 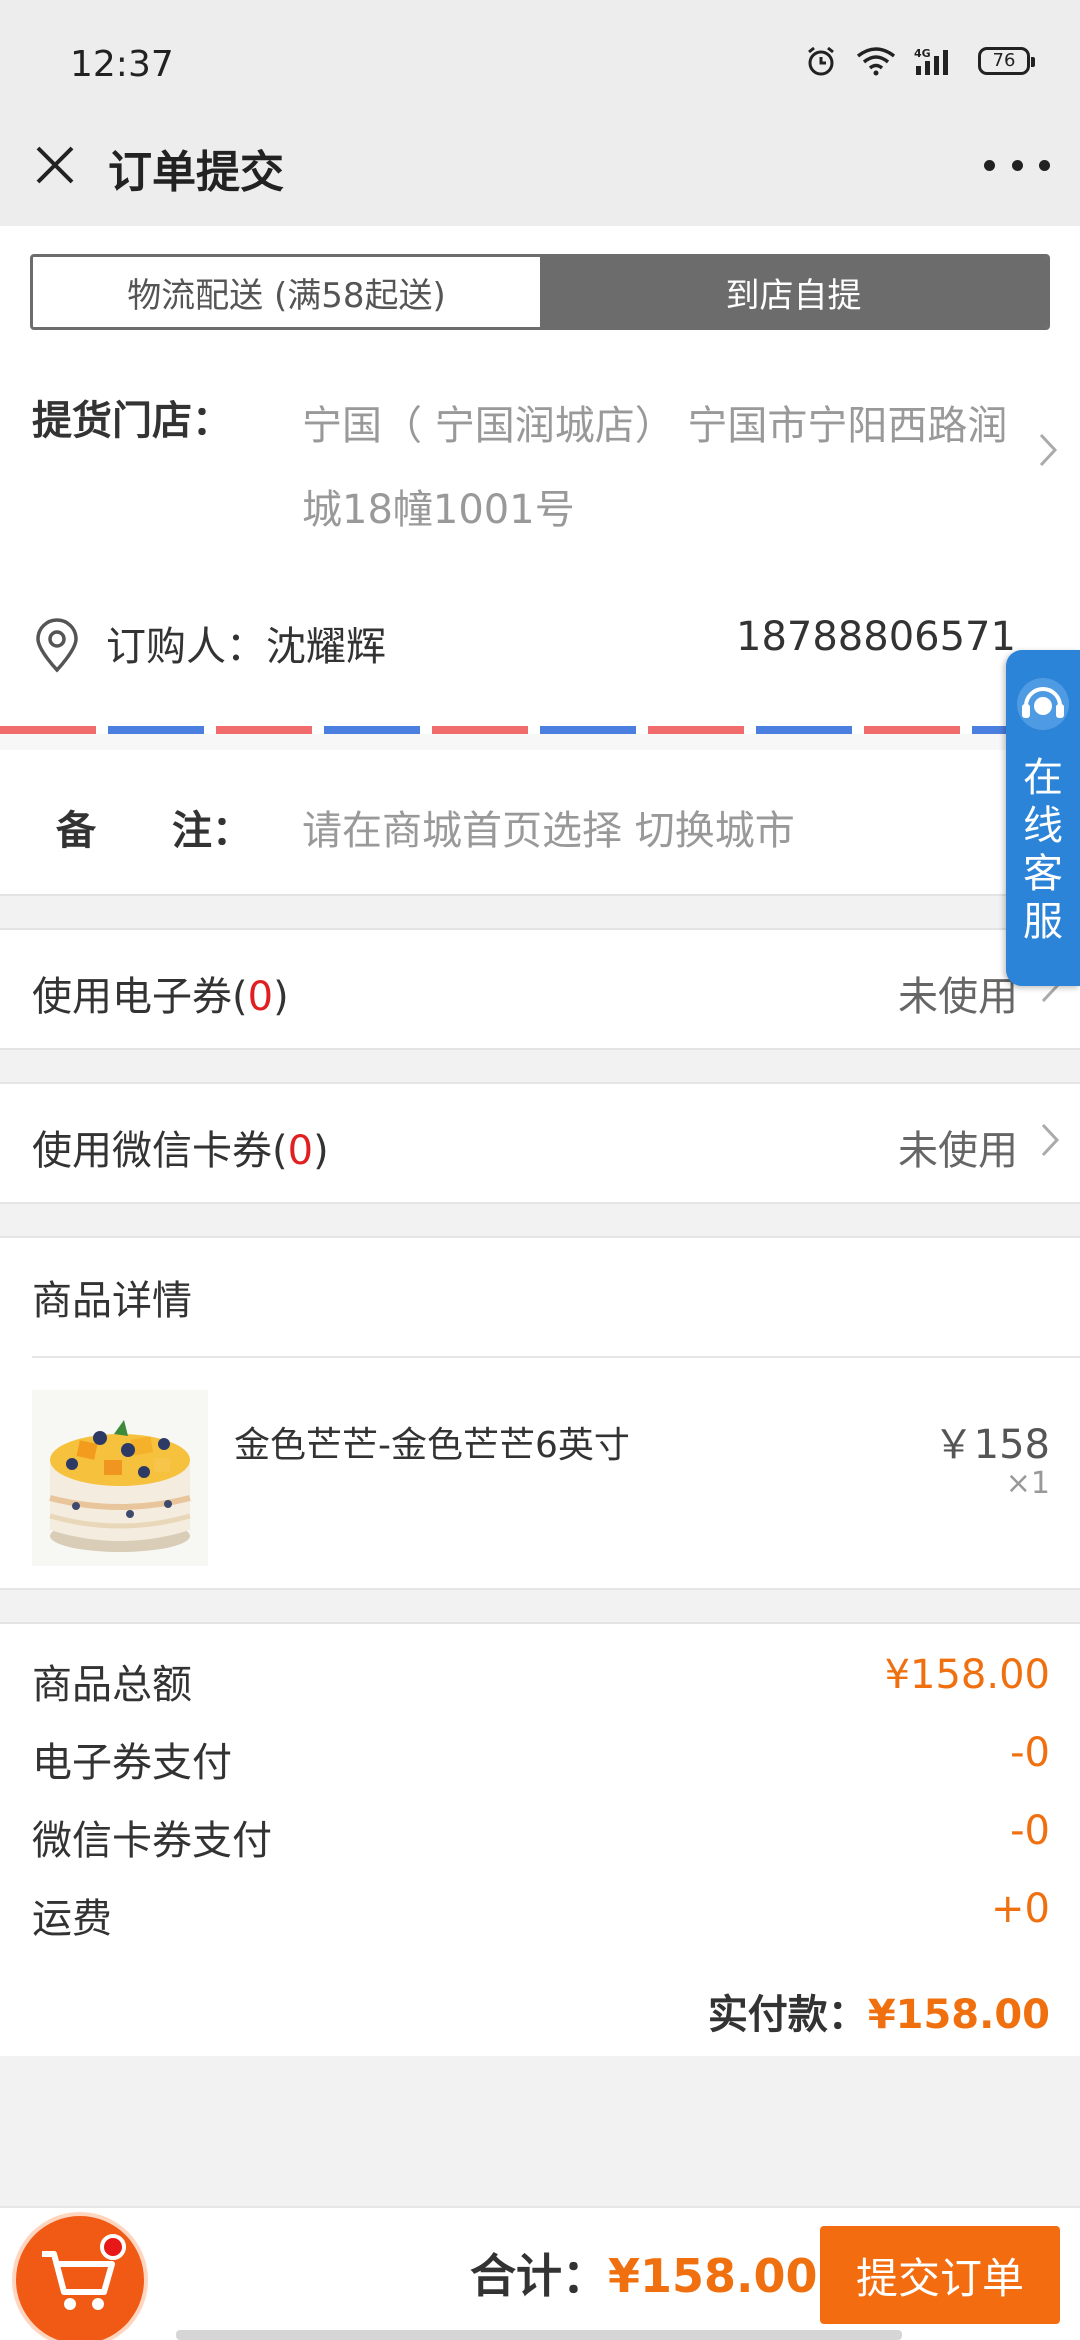 What do you see at coordinates (541, 1682) in the screenshot?
I see `summary-line: 商品总额 ¥158.00` at bounding box center [541, 1682].